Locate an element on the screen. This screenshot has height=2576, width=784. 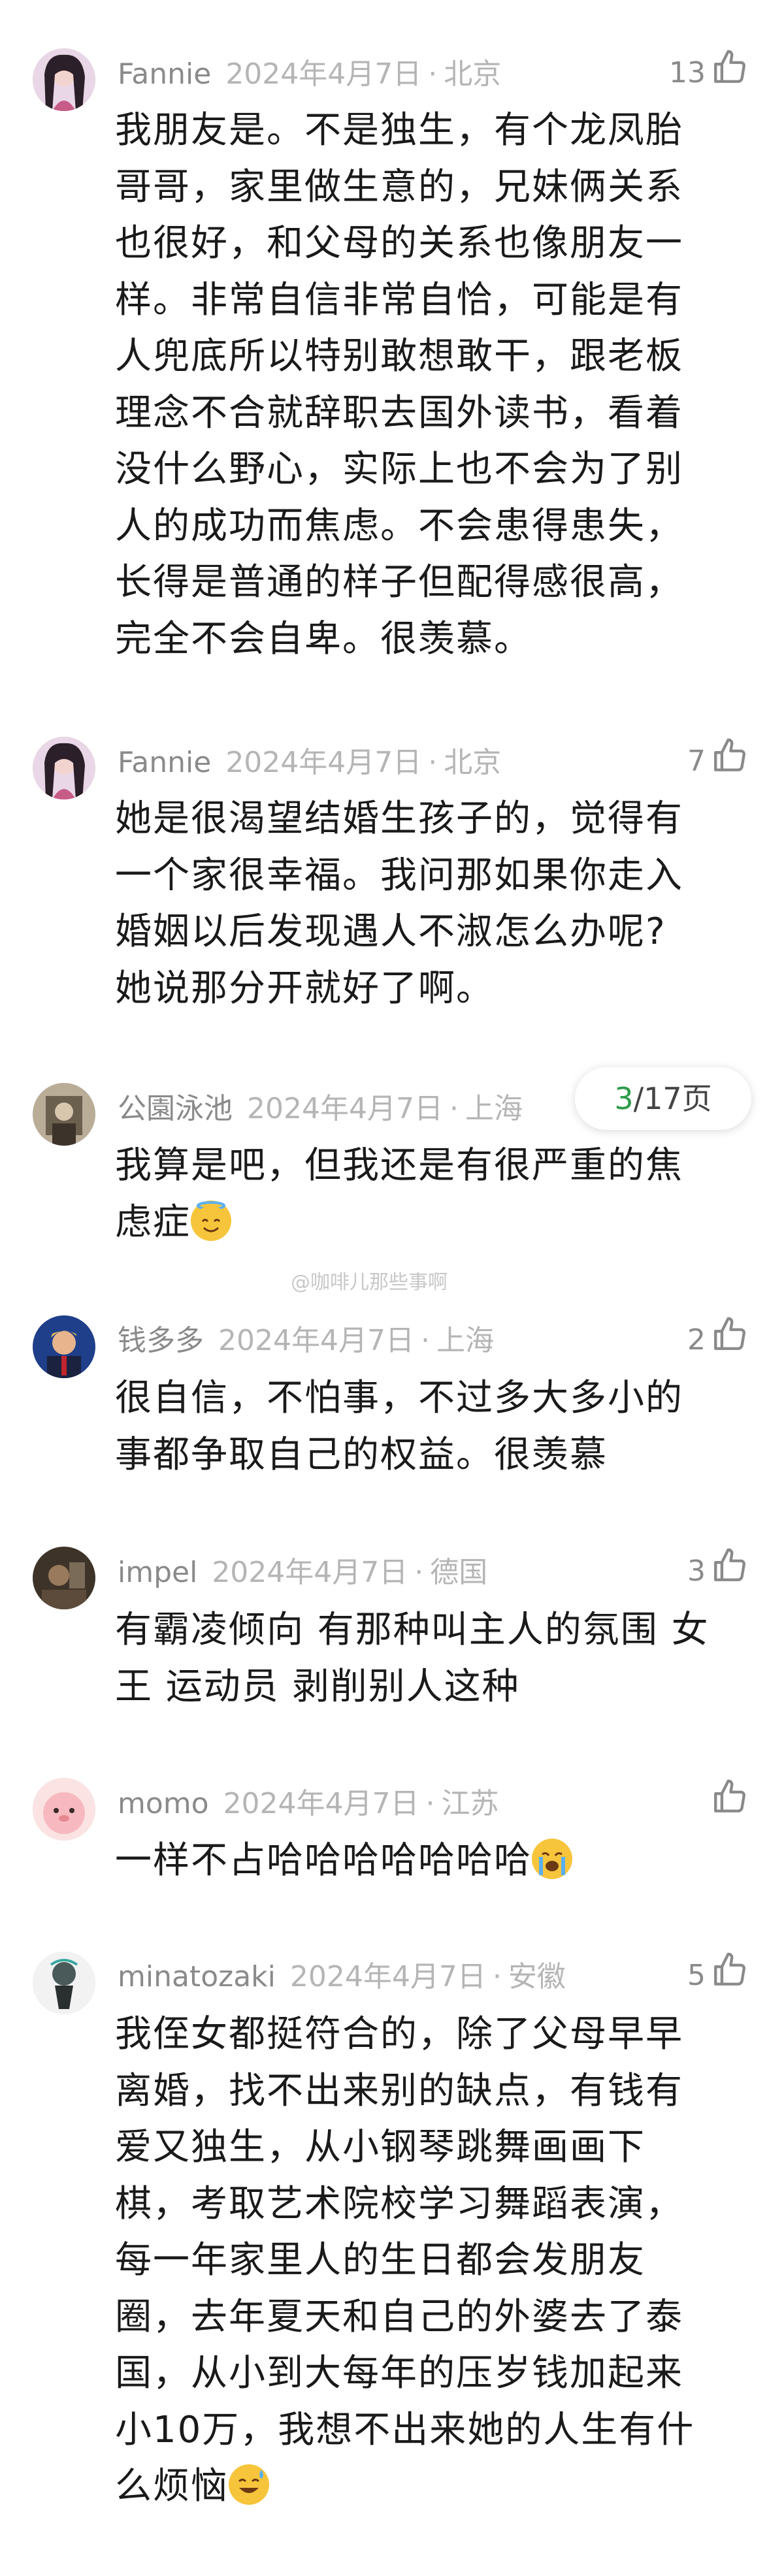
username: impel is located at coordinates (157, 1572).